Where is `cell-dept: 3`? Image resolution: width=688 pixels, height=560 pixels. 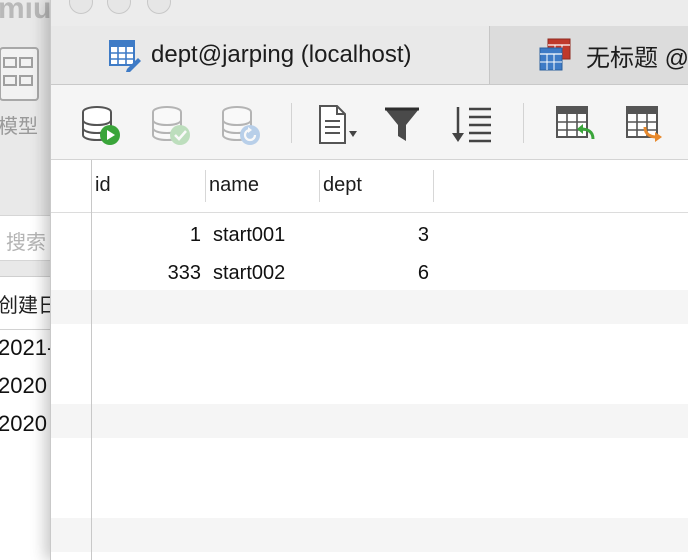
cell-dept: 3 is located at coordinates (423, 235).